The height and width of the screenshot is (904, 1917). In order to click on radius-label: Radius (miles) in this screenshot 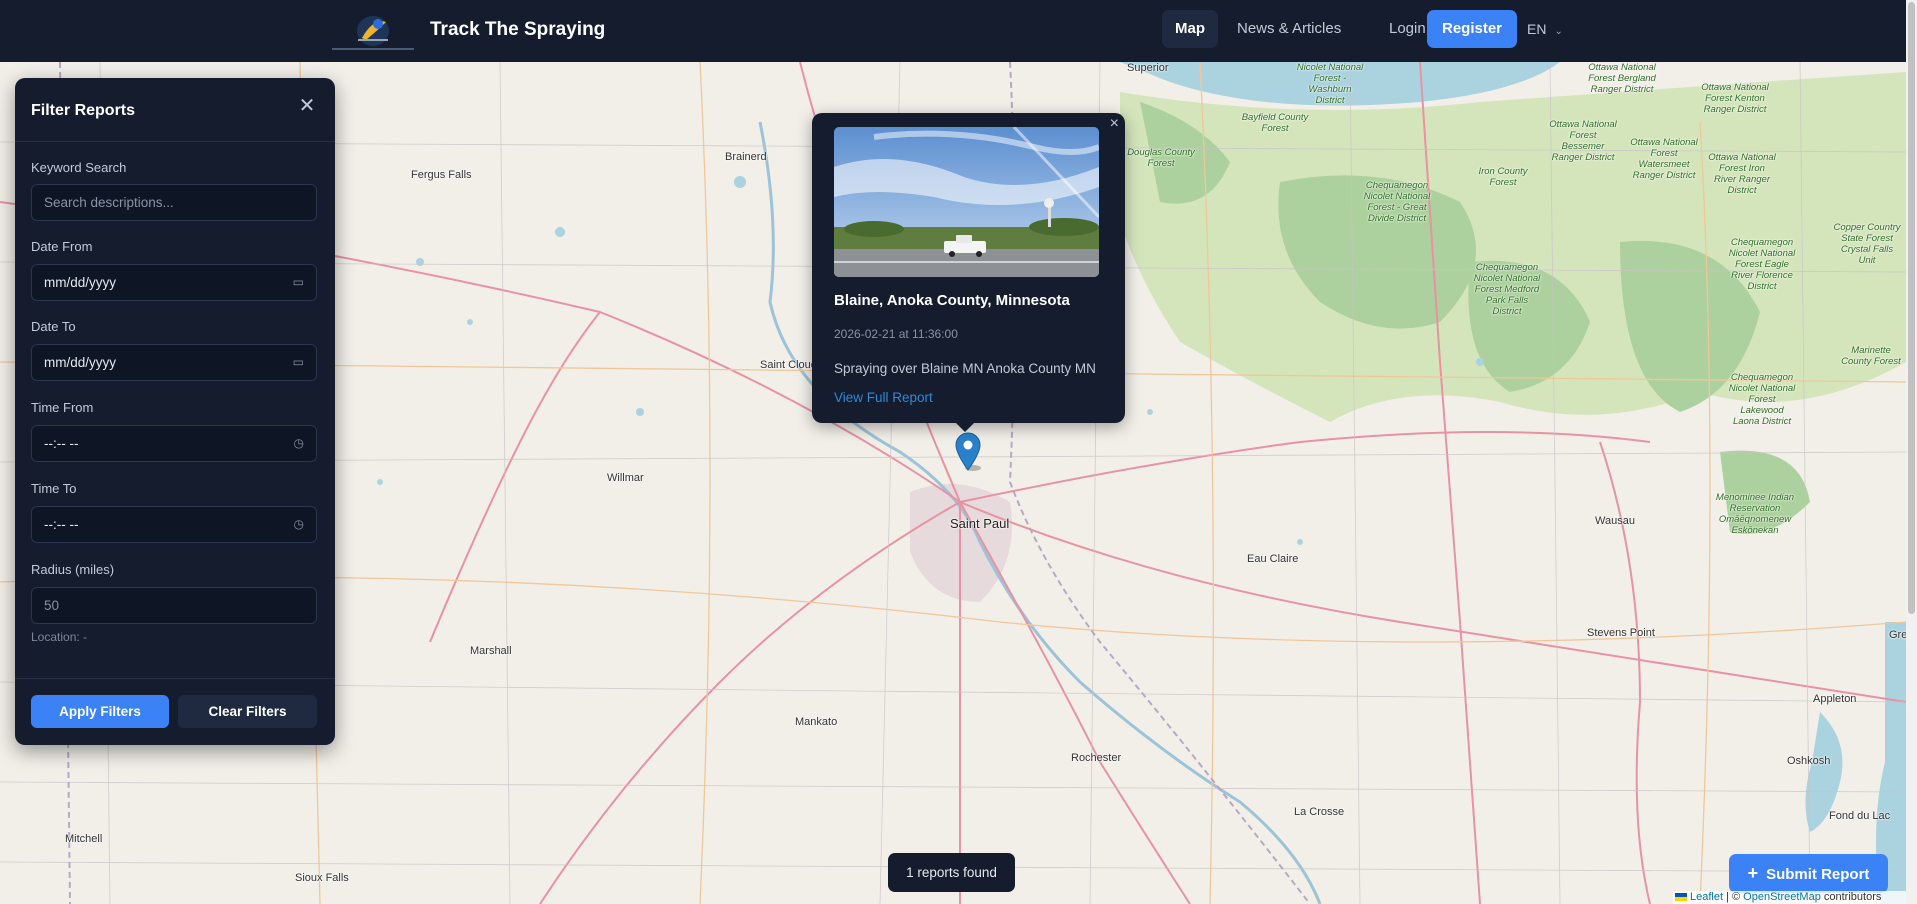, I will do `click(73, 569)`.